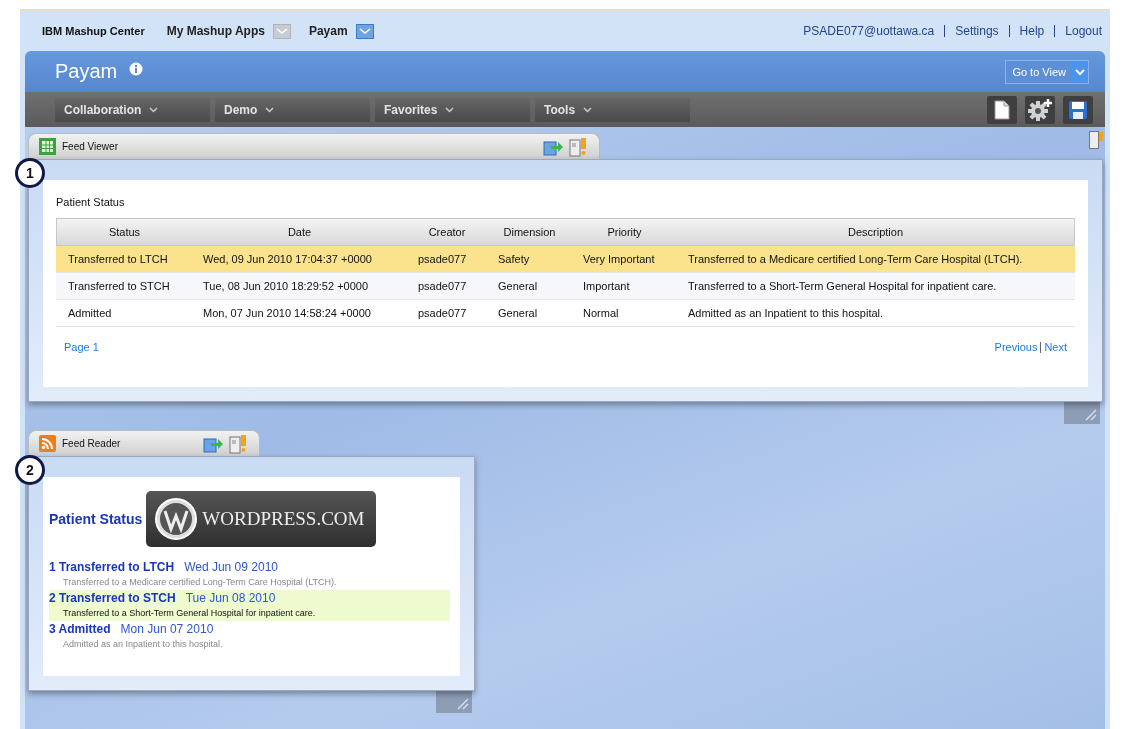  I want to click on menu-item: Favorites, so click(452, 109).